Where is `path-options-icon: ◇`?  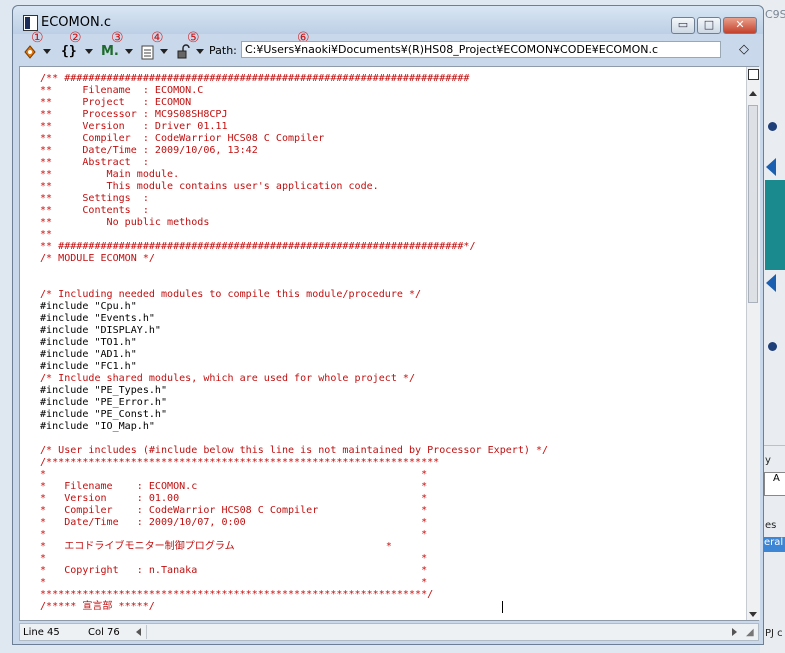 path-options-icon: ◇ is located at coordinates (744, 49).